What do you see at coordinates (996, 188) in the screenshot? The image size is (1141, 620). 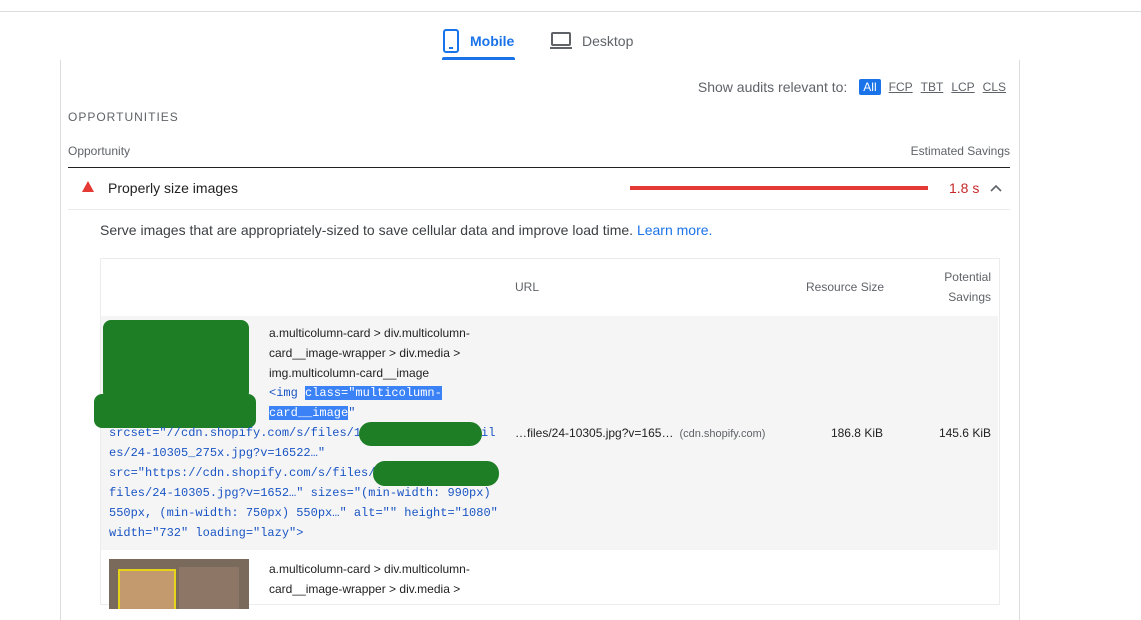 I see `chevron-up-icon` at bounding box center [996, 188].